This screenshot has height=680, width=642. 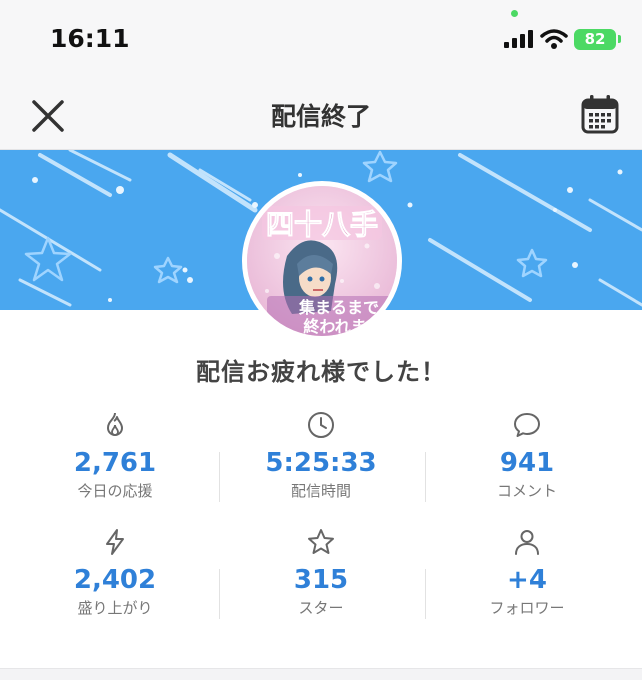 I want to click on privacy-indicator-dot, so click(x=514, y=13).